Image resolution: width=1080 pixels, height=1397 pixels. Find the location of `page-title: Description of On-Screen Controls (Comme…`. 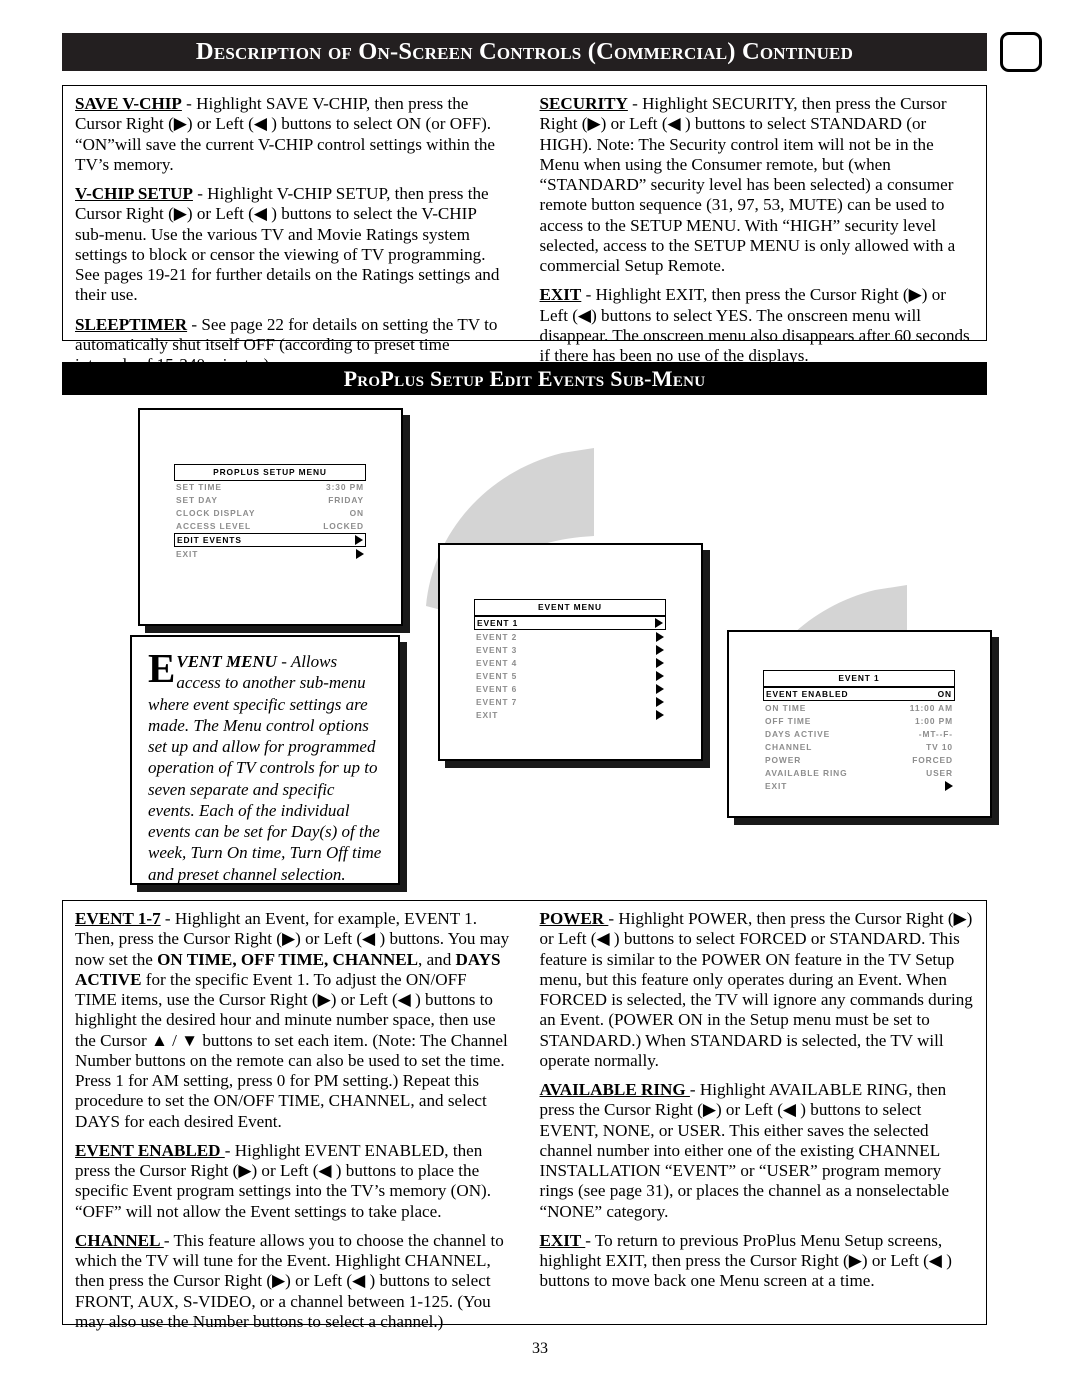

page-title: Description of On-Screen Controls (Comme… is located at coordinates (524, 51).